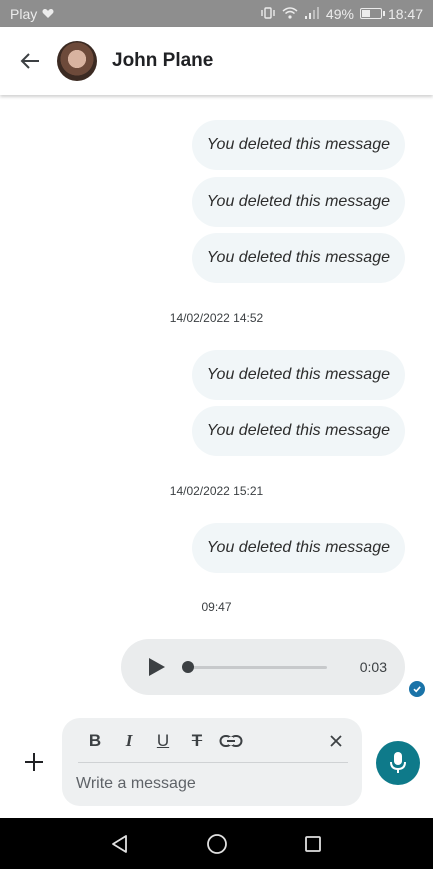  I want to click on vibrate-icon, so click(268, 14).